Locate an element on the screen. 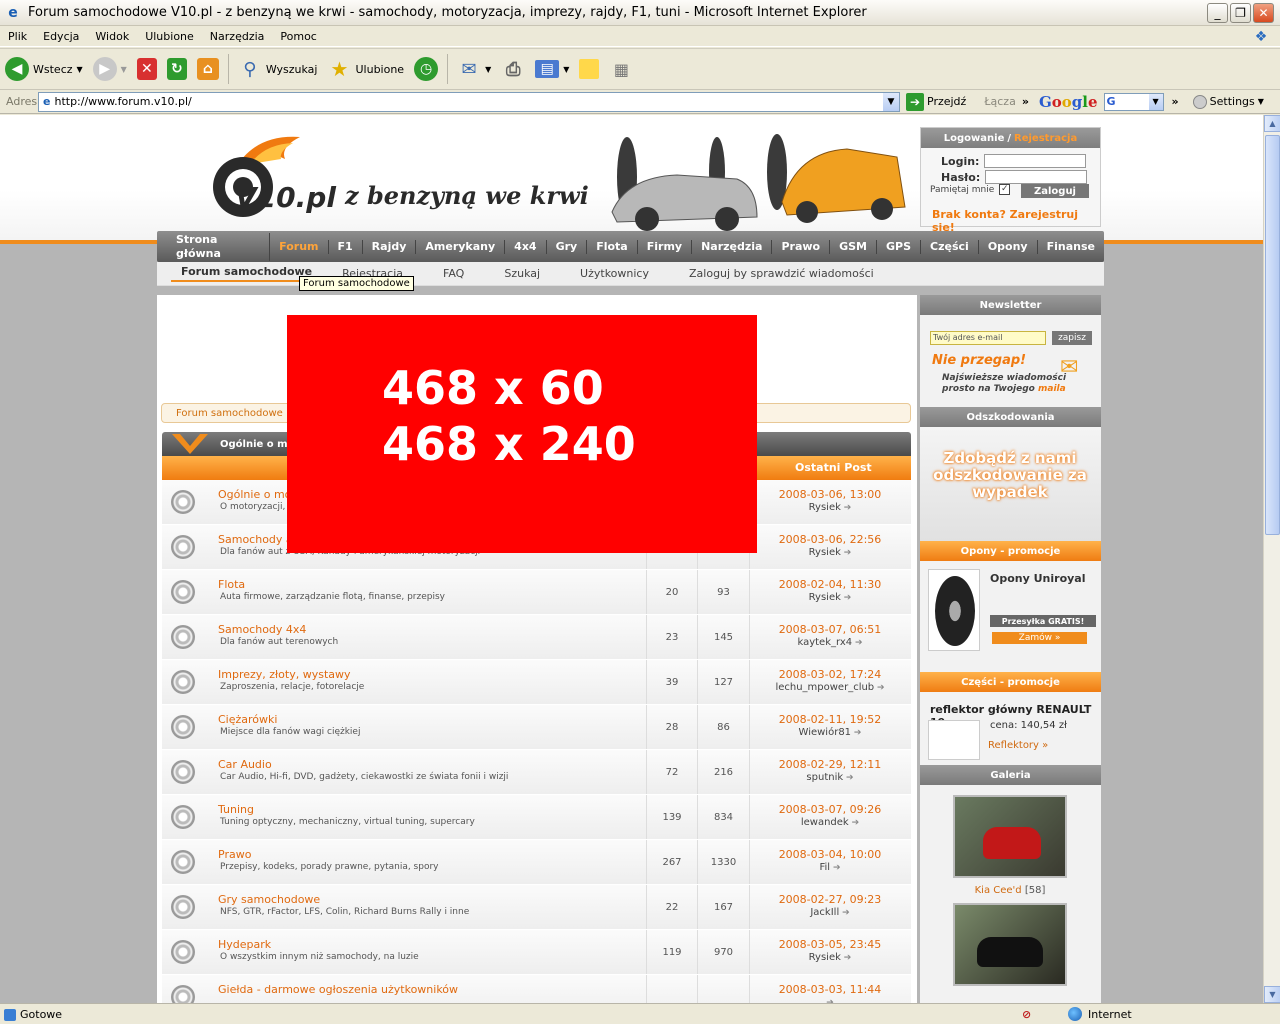 This screenshot has width=1280, height=1024. nav-opony: Opony is located at coordinates (1008, 246).